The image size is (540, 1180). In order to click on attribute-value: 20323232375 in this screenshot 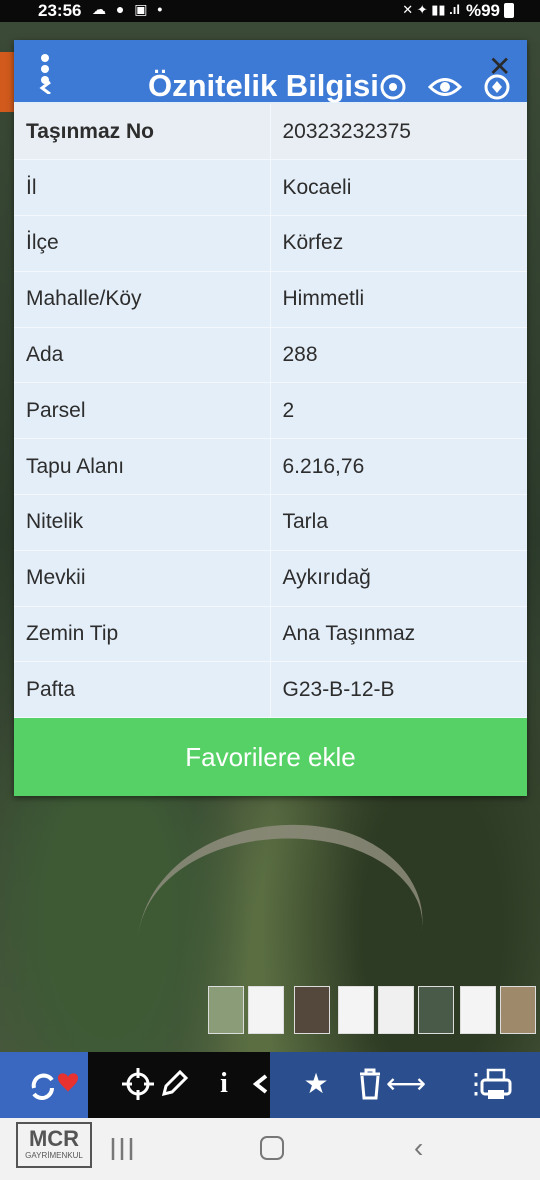, I will do `click(398, 132)`.